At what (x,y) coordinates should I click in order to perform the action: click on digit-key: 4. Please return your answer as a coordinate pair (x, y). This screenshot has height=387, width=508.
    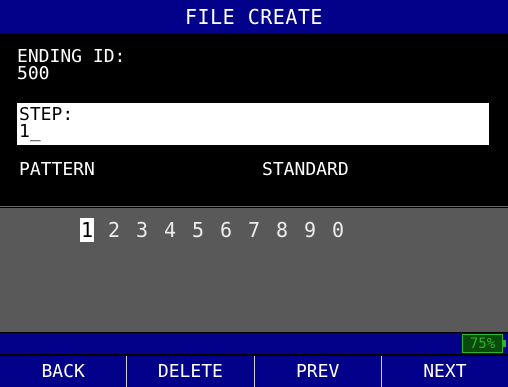
    Looking at the image, I should click on (178, 230).